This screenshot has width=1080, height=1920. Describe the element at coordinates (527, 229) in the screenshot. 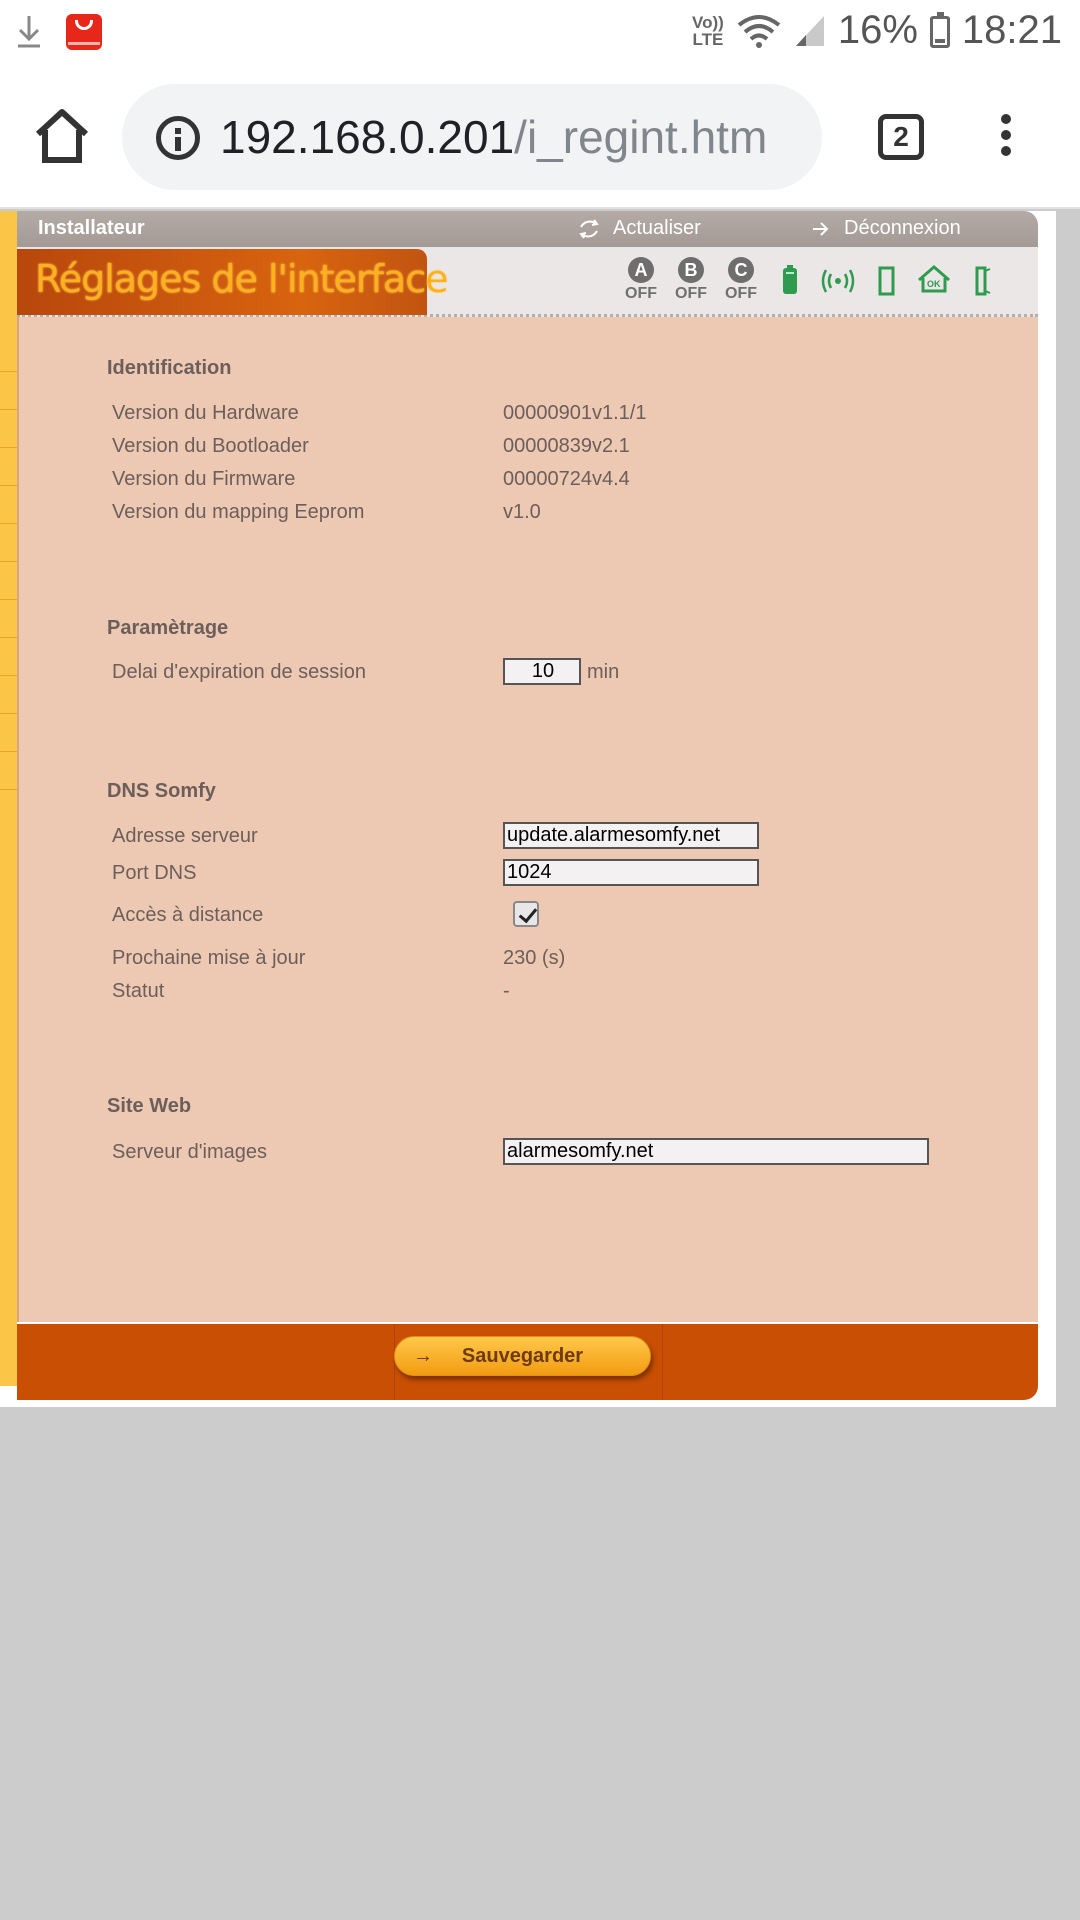

I see `top-nav-bar: Installateur Actualiser Déconnexion` at that location.